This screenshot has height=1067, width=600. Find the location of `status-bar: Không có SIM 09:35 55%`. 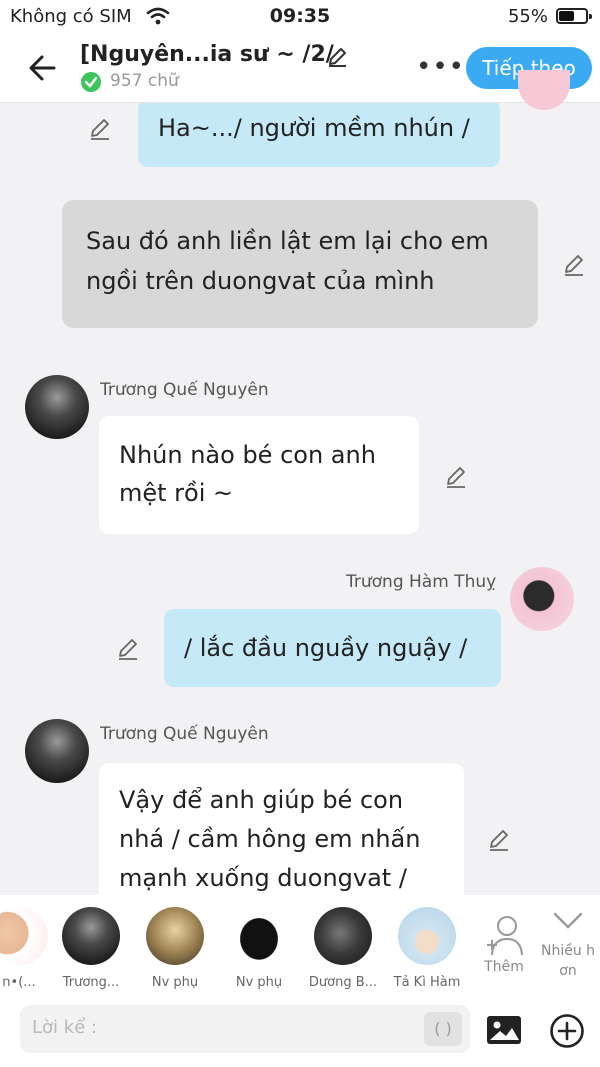

status-bar: Không có SIM 09:35 55% is located at coordinates (300, 17).